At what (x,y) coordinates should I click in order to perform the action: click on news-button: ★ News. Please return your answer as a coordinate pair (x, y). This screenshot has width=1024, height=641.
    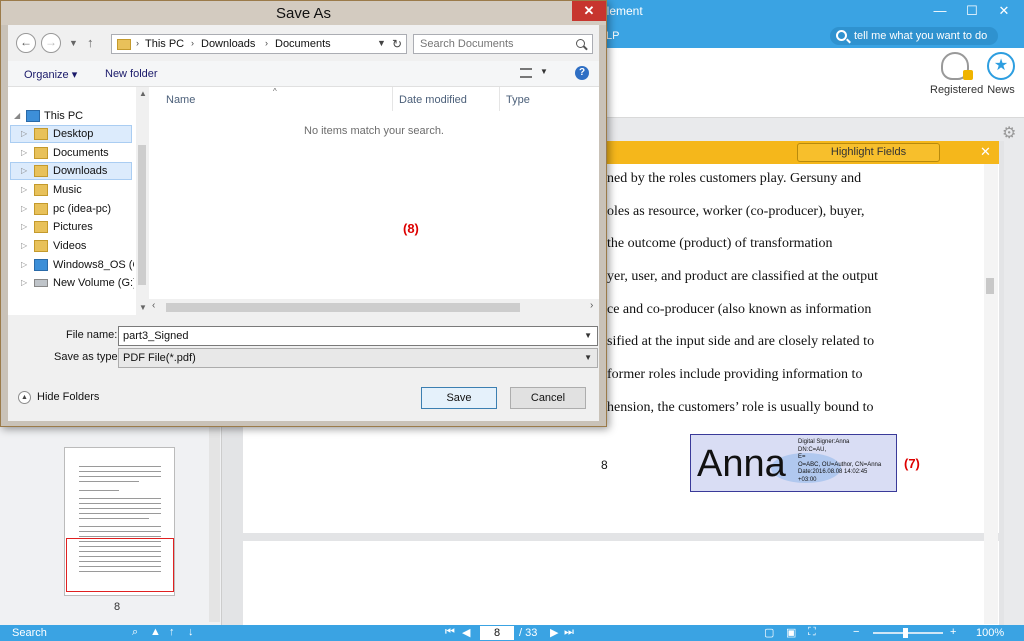
    Looking at the image, I should click on (1001, 74).